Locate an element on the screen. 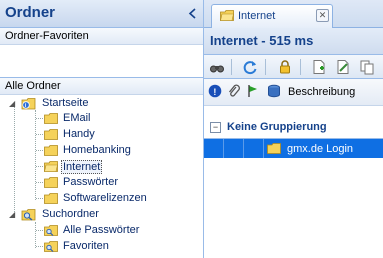 The height and width of the screenshot is (258, 383). column-header-row: ! Beschreibung is located at coordinates (293, 92).